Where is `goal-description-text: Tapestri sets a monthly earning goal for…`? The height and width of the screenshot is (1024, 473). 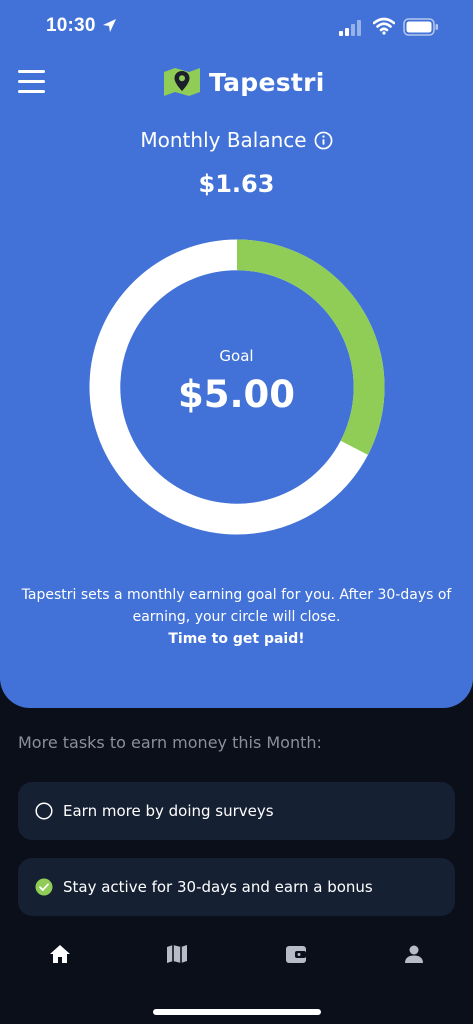 goal-description-text: Tapestri sets a monthly earning goal for… is located at coordinates (236, 606).